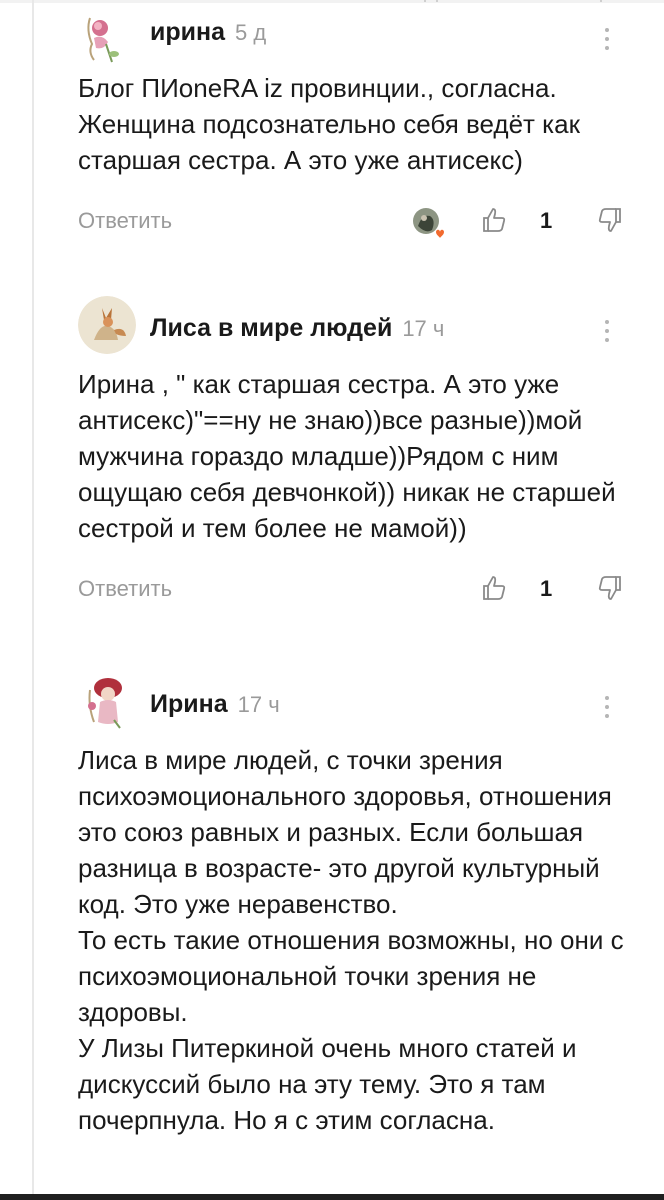  What do you see at coordinates (187, 32) in the screenshot?
I see `author-name-text: ирина` at bounding box center [187, 32].